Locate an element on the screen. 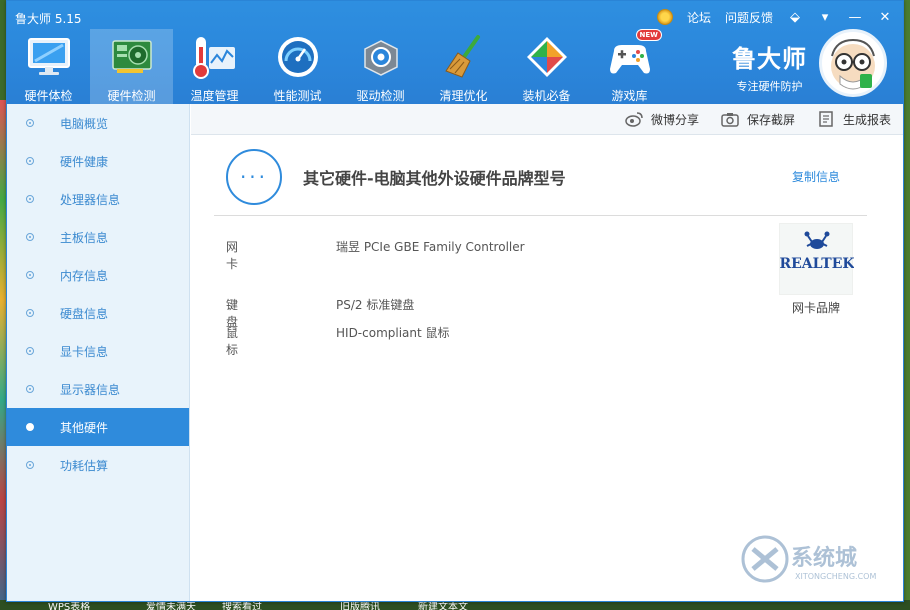 This screenshot has width=910, height=610. sidebar-item-overview: 电脑概览 is located at coordinates (98, 123).